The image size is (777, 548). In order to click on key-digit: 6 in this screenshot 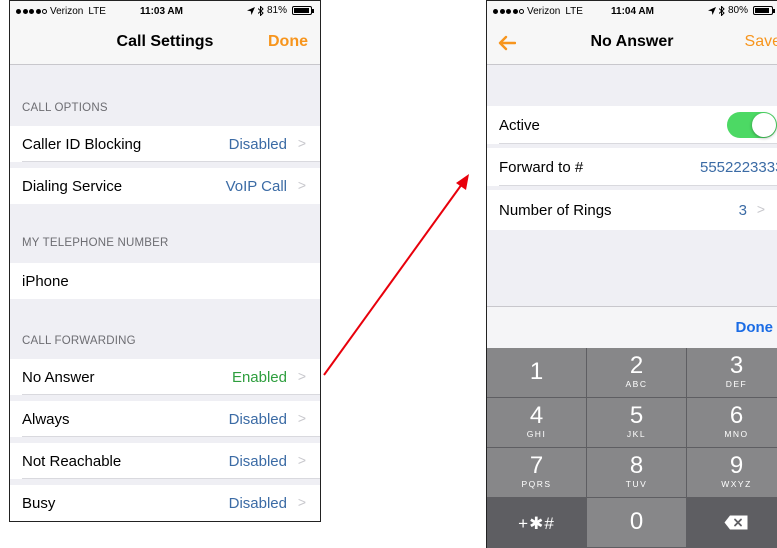, I will do `click(736, 415)`.